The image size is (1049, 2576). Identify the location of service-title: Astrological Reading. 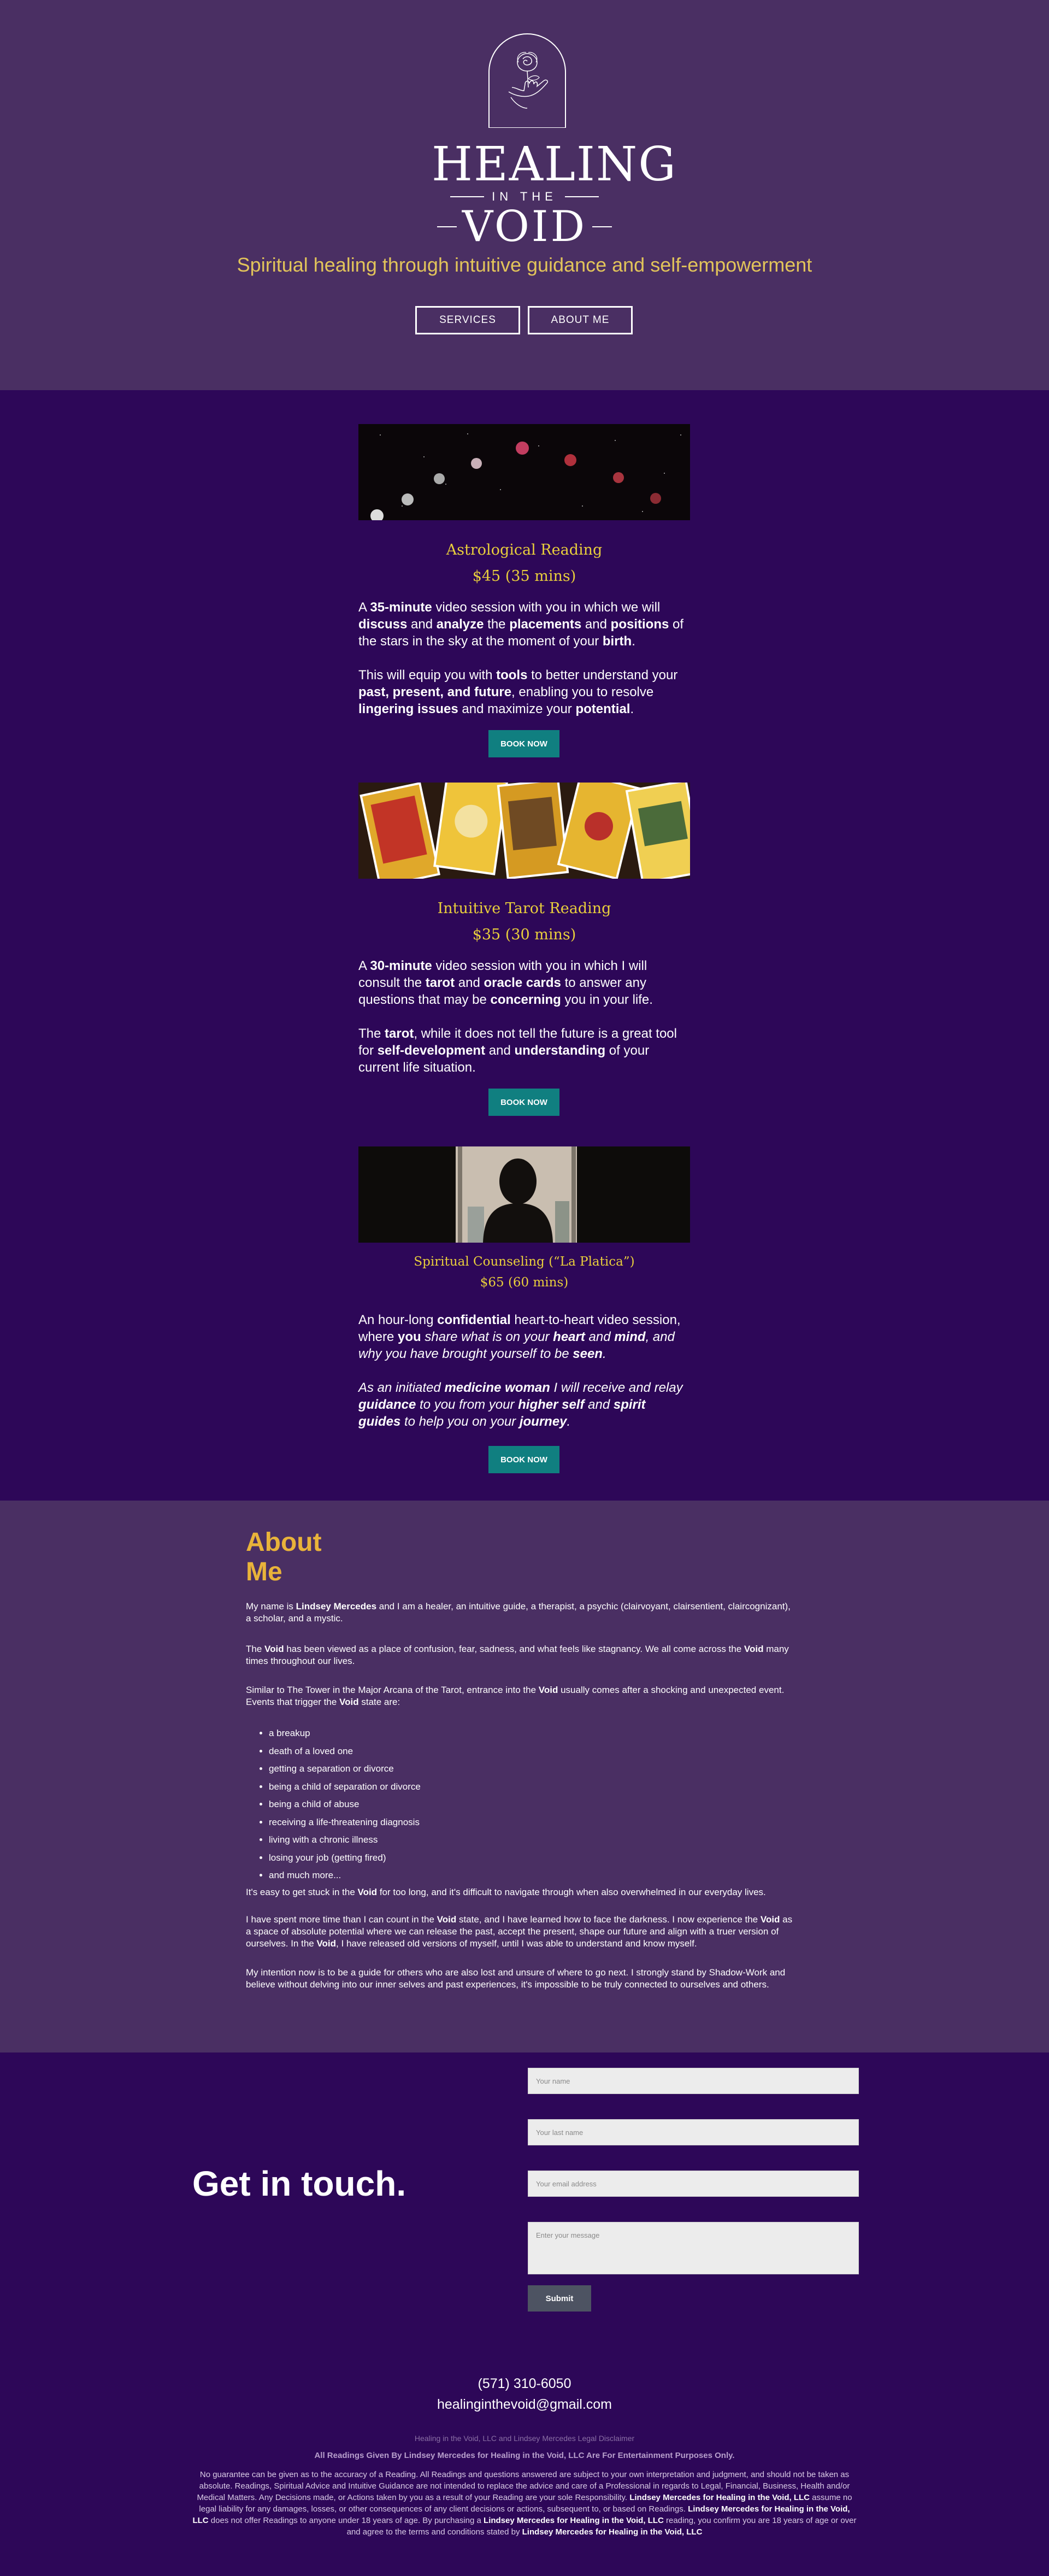
(525, 550).